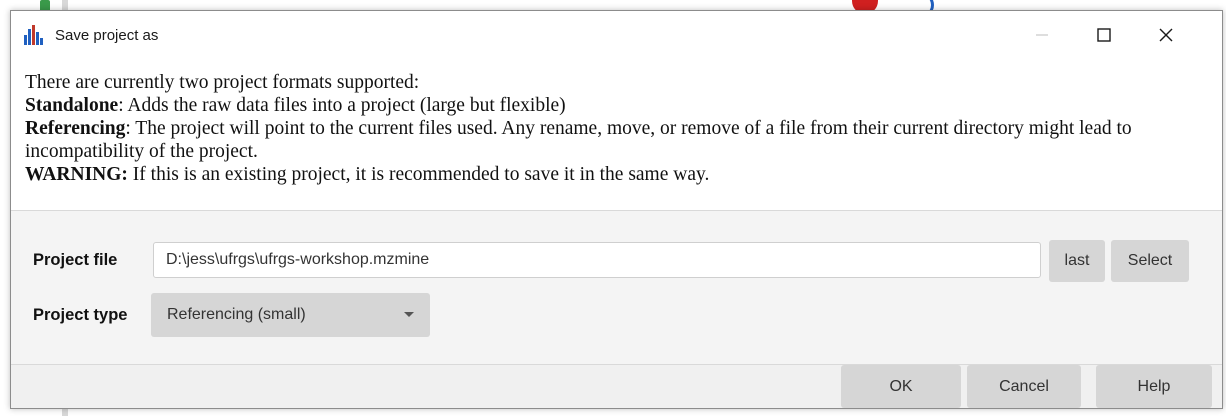 Image resolution: width=1226 pixels, height=416 pixels. What do you see at coordinates (1150, 261) in the screenshot?
I see `select-button: Select` at bounding box center [1150, 261].